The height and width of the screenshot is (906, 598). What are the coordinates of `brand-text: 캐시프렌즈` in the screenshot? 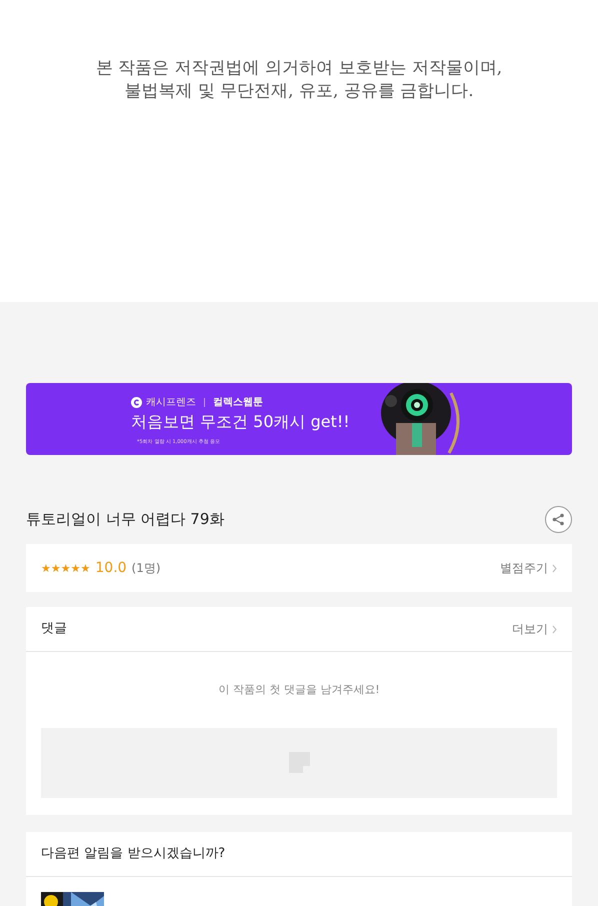 It's located at (171, 403).